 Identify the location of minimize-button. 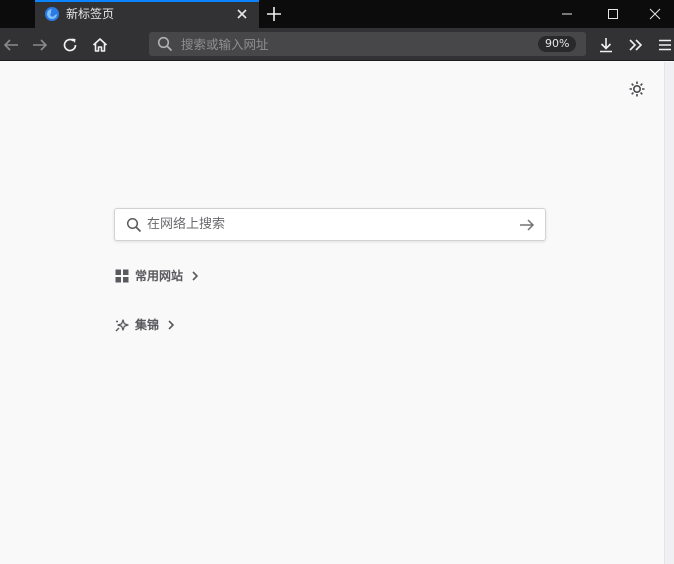
(567, 14).